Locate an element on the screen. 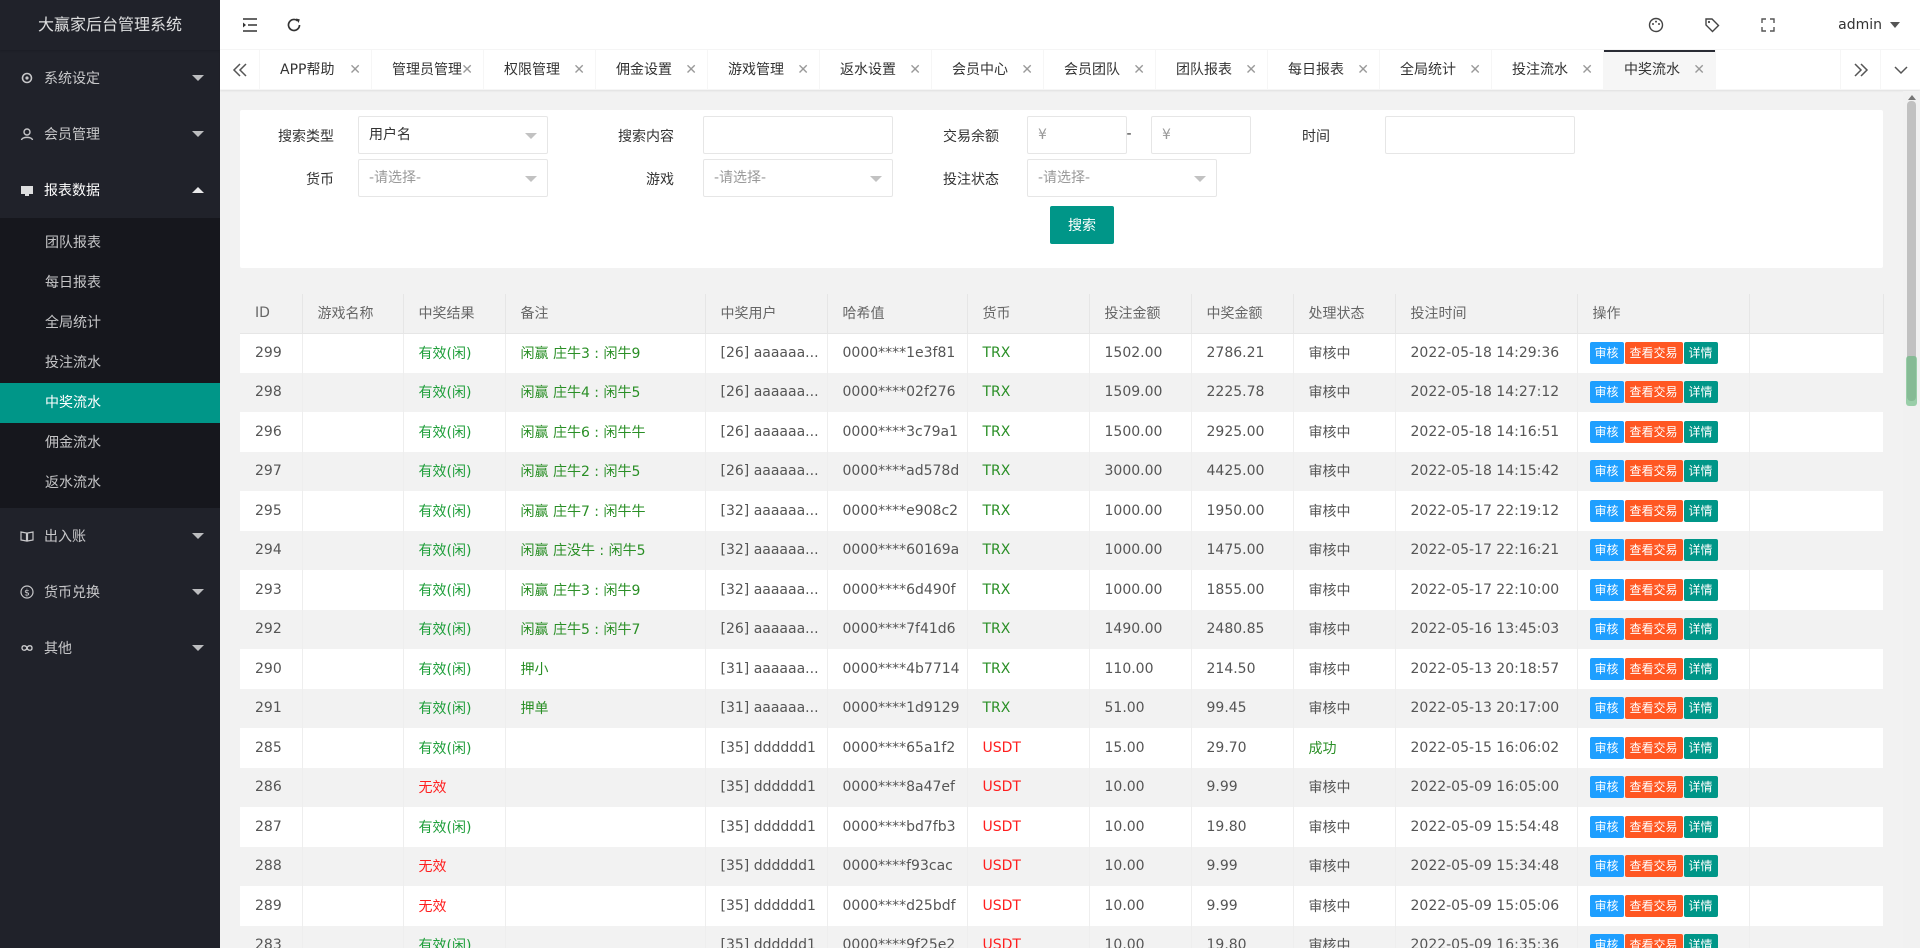 Image resolution: width=1920 pixels, height=948 pixels. col-header-bet: 投注金额 is located at coordinates (1140, 314).